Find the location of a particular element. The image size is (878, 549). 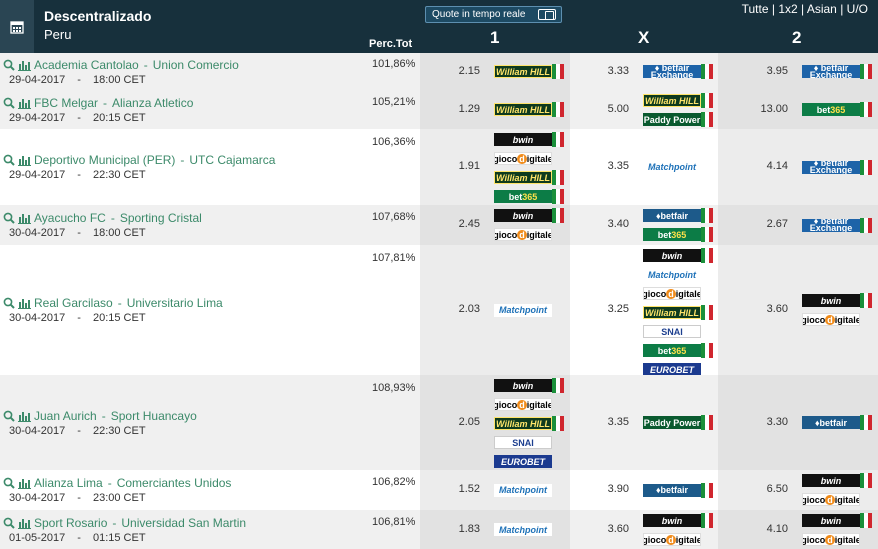

home-team-link: Juan Aurich is located at coordinates (65, 416).